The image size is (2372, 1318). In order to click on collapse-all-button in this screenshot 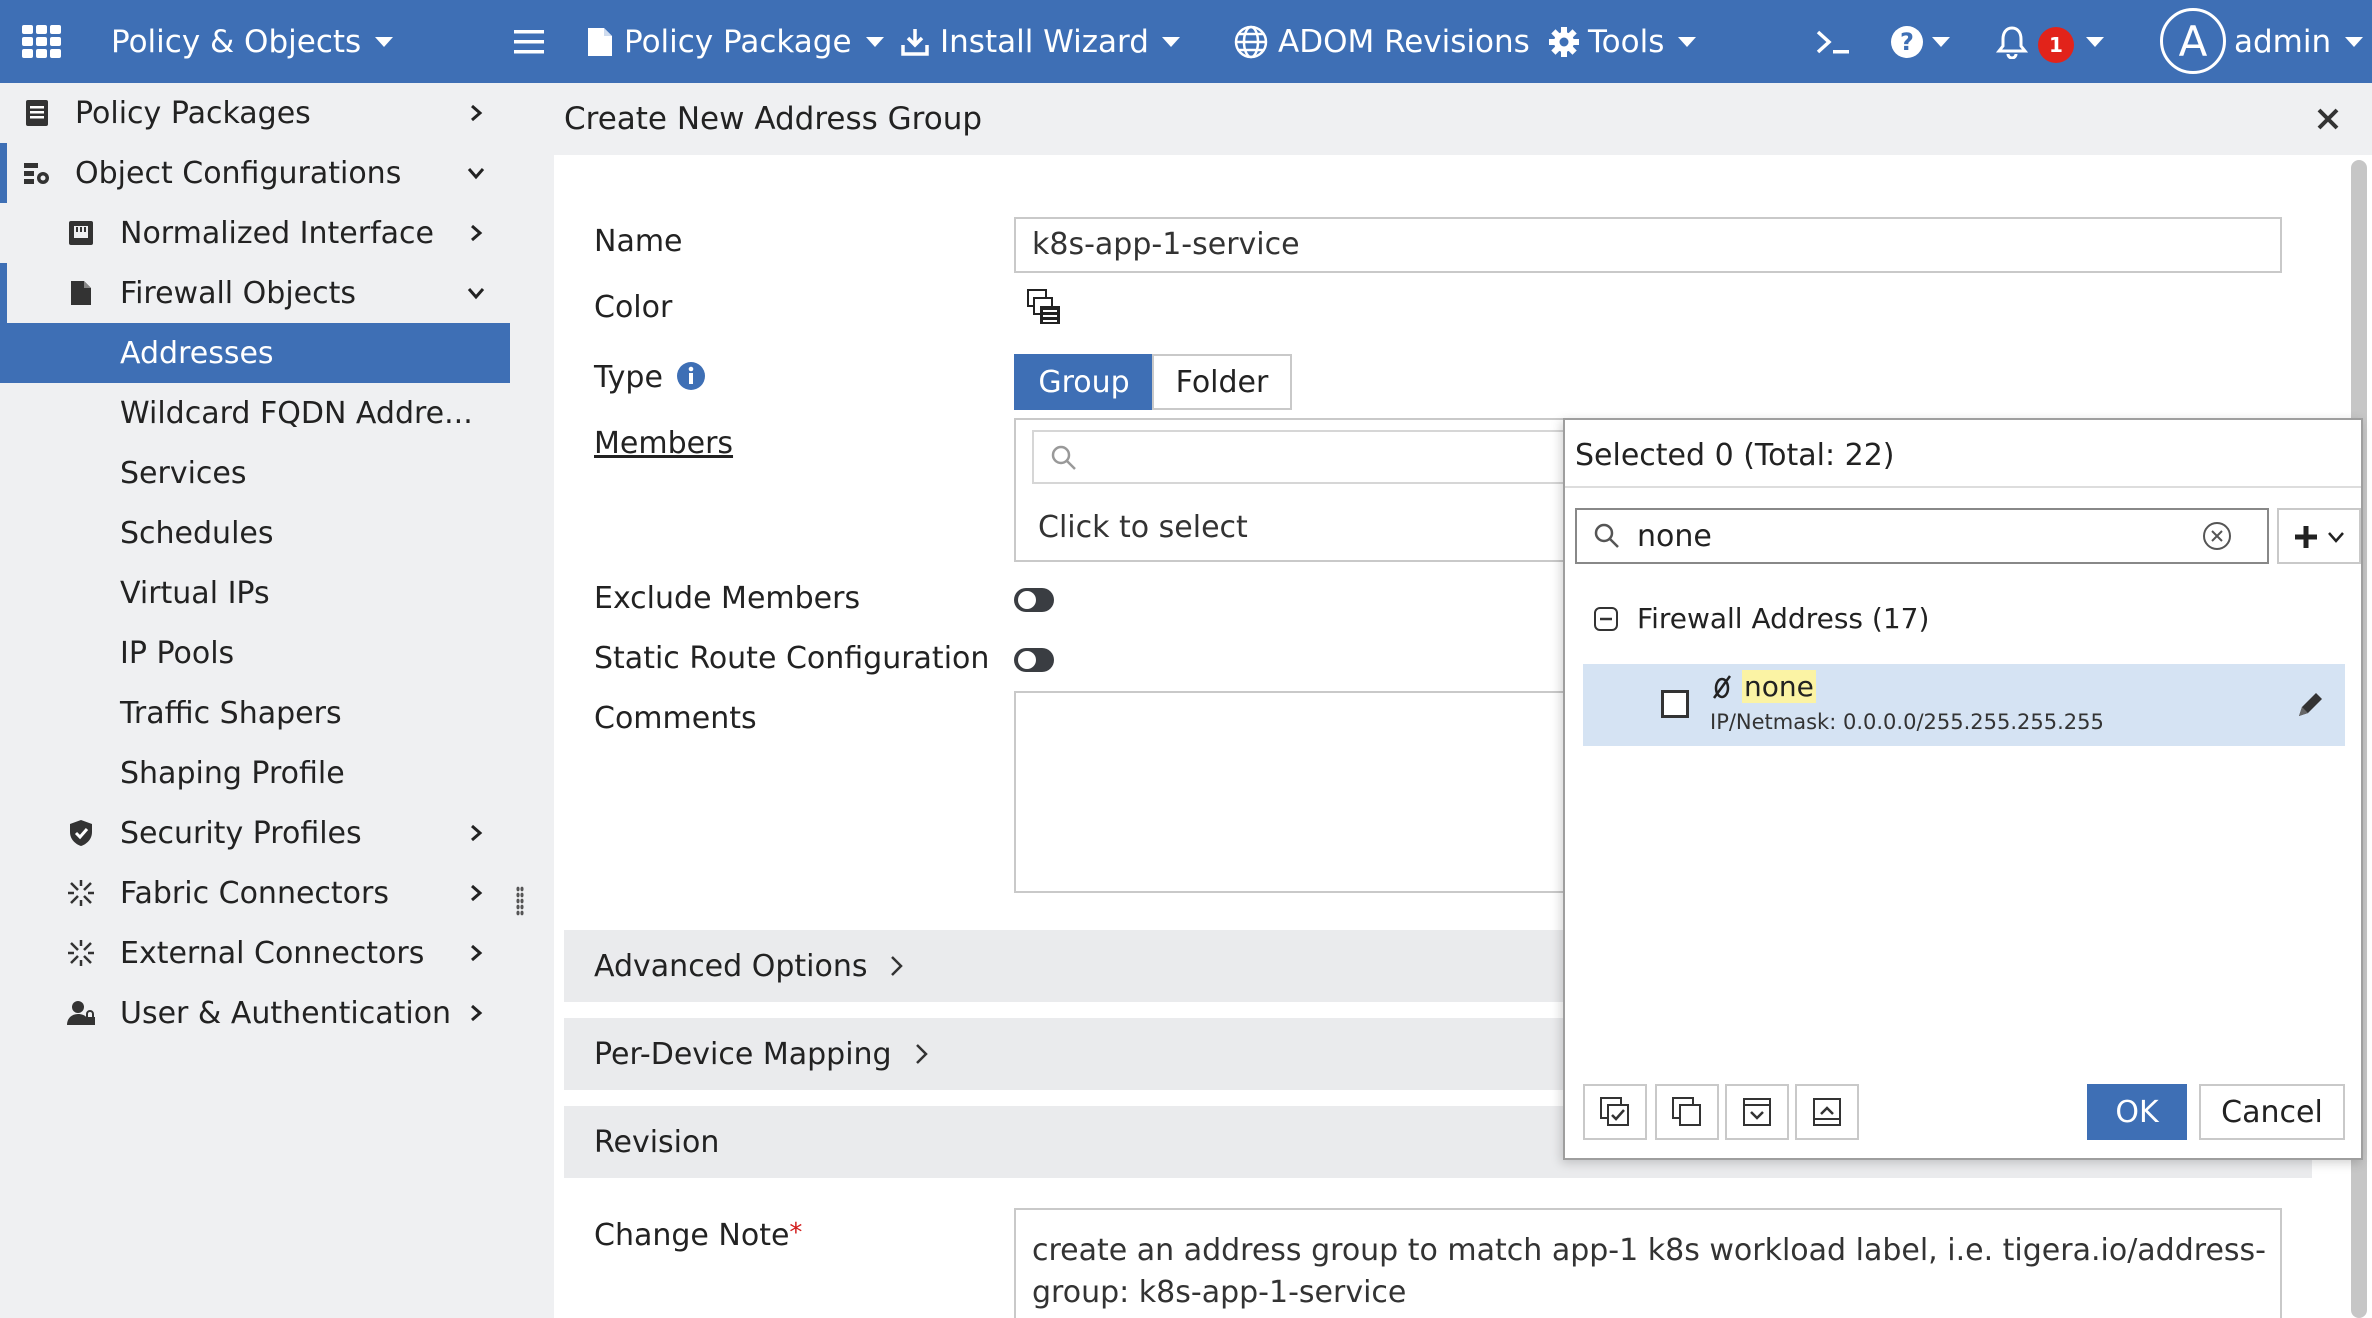, I will do `click(1757, 1112)`.